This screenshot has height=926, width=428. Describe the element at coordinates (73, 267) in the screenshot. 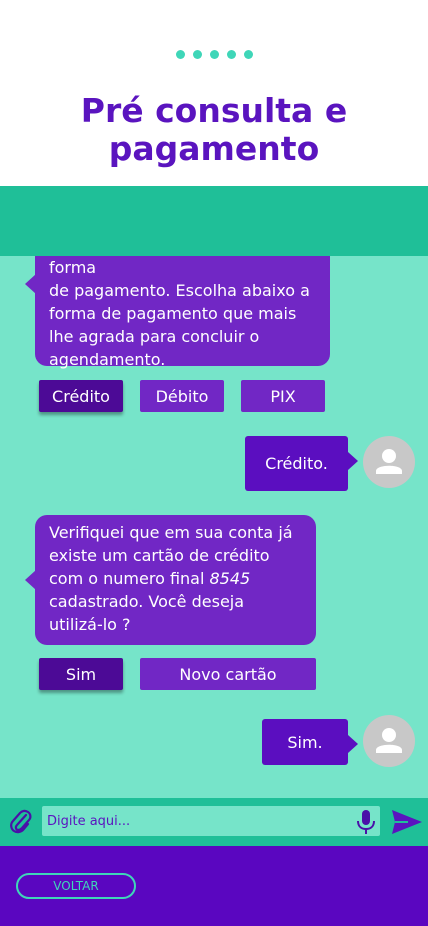

I see `message-line: Agora vamos prosseguir com a forma` at that location.